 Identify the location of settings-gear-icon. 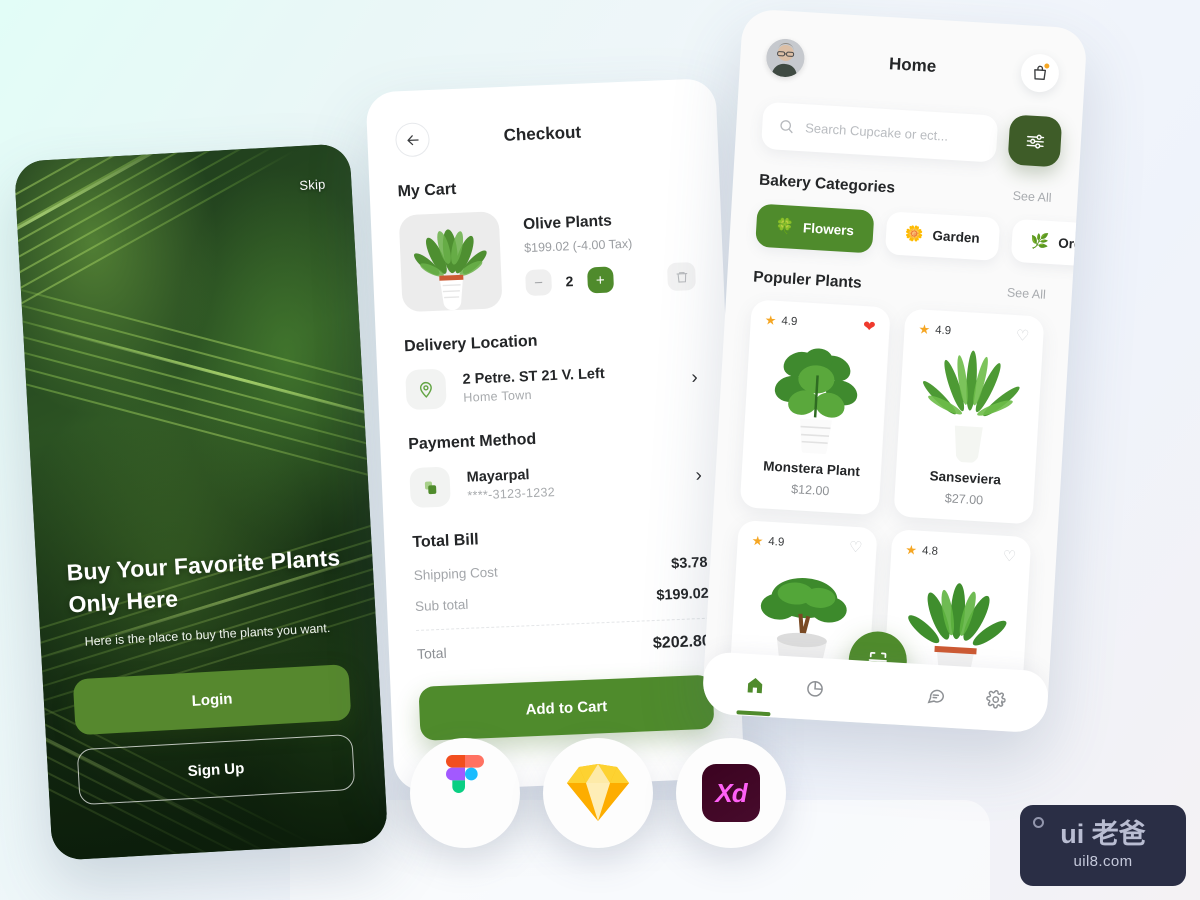
(996, 699).